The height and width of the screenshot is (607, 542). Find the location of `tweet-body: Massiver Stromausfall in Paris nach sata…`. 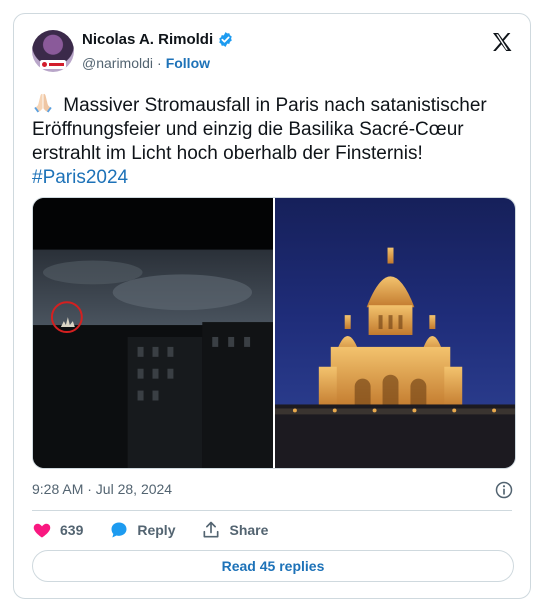

tweet-body: Massiver Stromausfall in Paris nach sata… is located at coordinates (259, 129).